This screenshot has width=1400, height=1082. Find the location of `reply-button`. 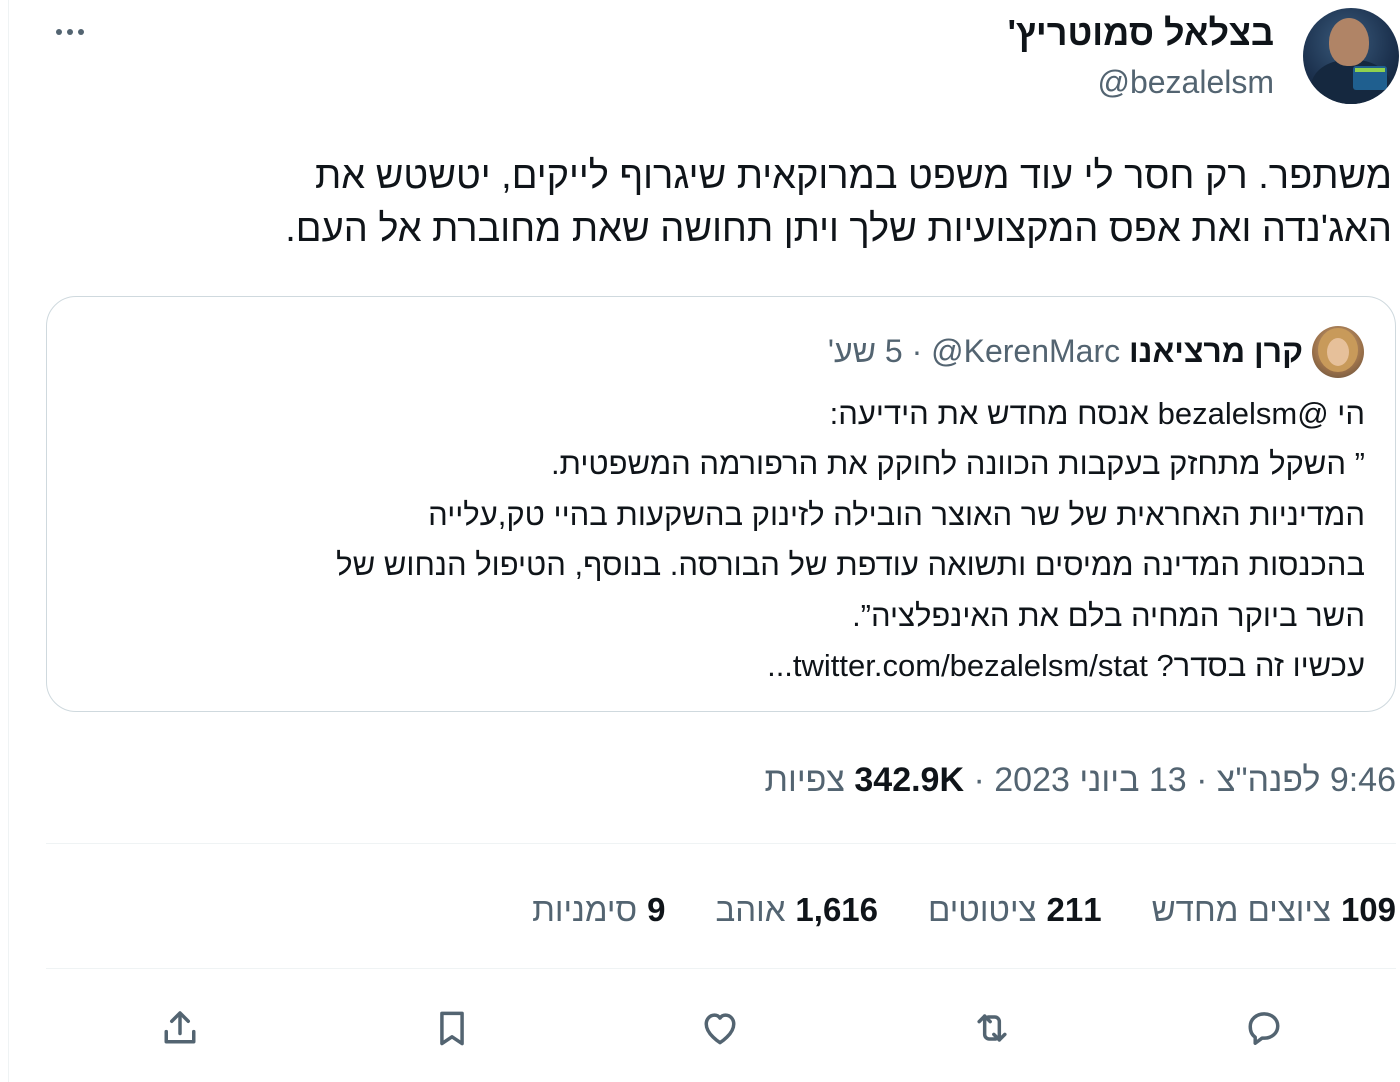

reply-button is located at coordinates (1264, 1028).